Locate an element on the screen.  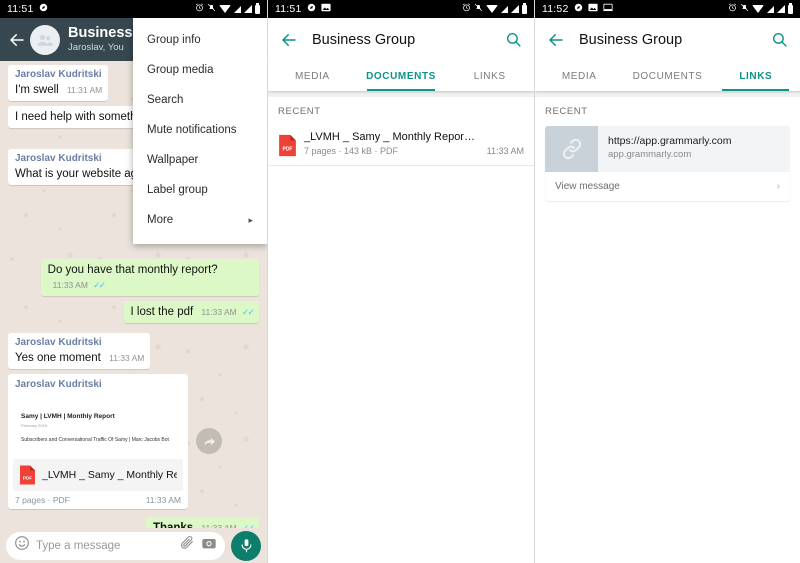
menu-item-label: Mute notifications is located at coordinates (192, 130).